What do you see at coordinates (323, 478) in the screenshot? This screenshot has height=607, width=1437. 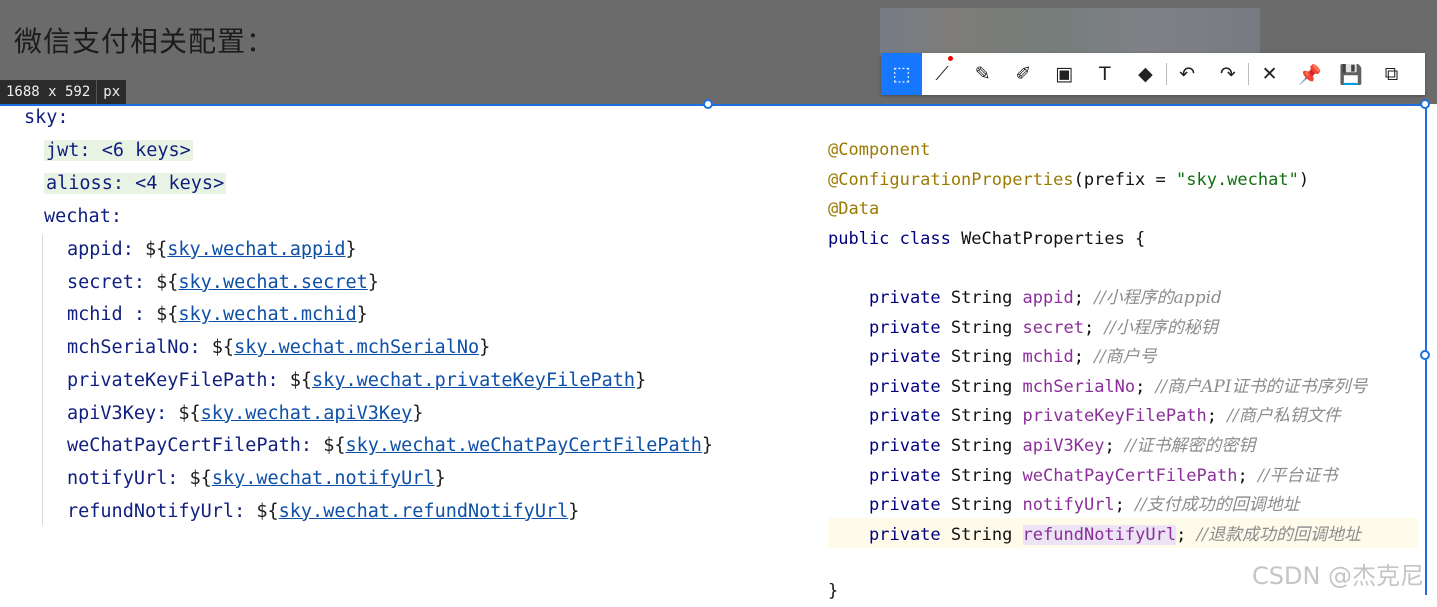 I see `property-reference-link: sky.wechat.notifyUrl` at bounding box center [323, 478].